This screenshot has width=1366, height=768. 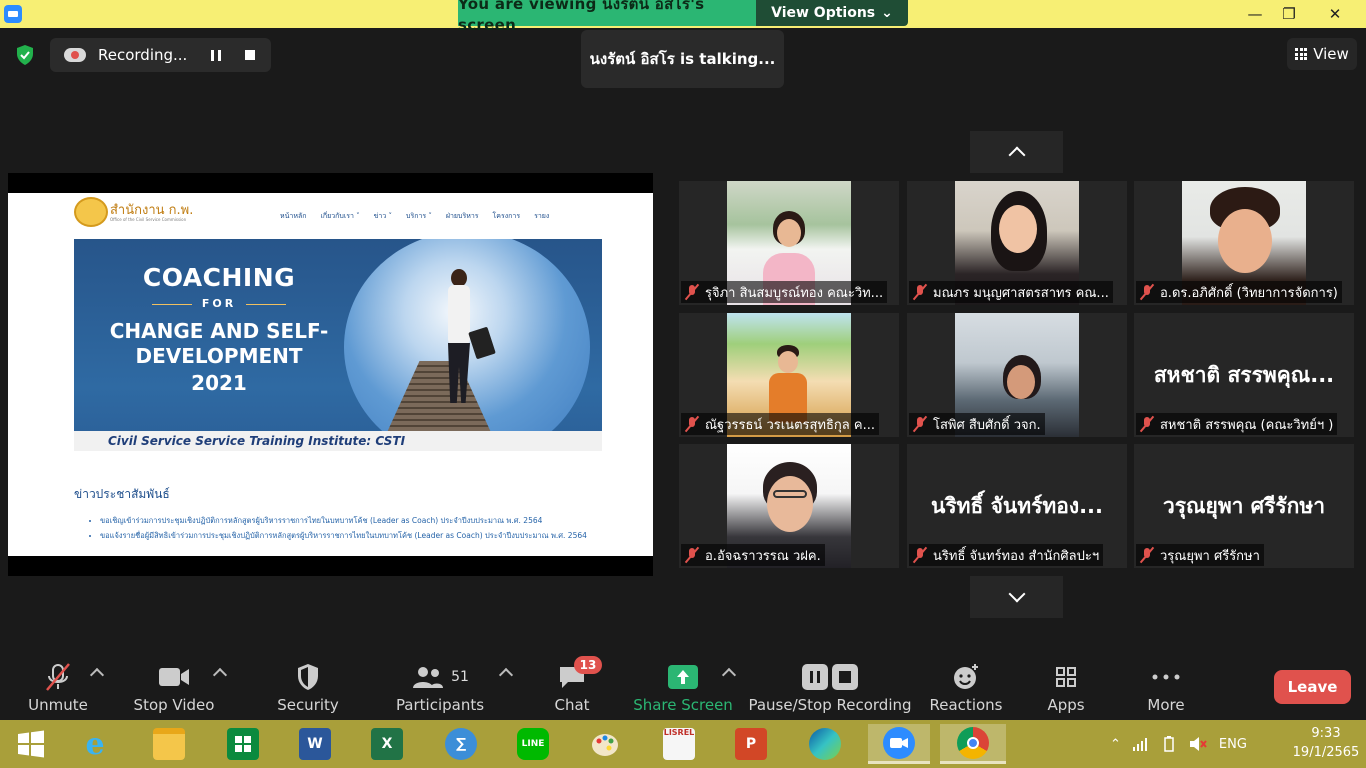 What do you see at coordinates (1301, 54) in the screenshot?
I see `grid-view-icon` at bounding box center [1301, 54].